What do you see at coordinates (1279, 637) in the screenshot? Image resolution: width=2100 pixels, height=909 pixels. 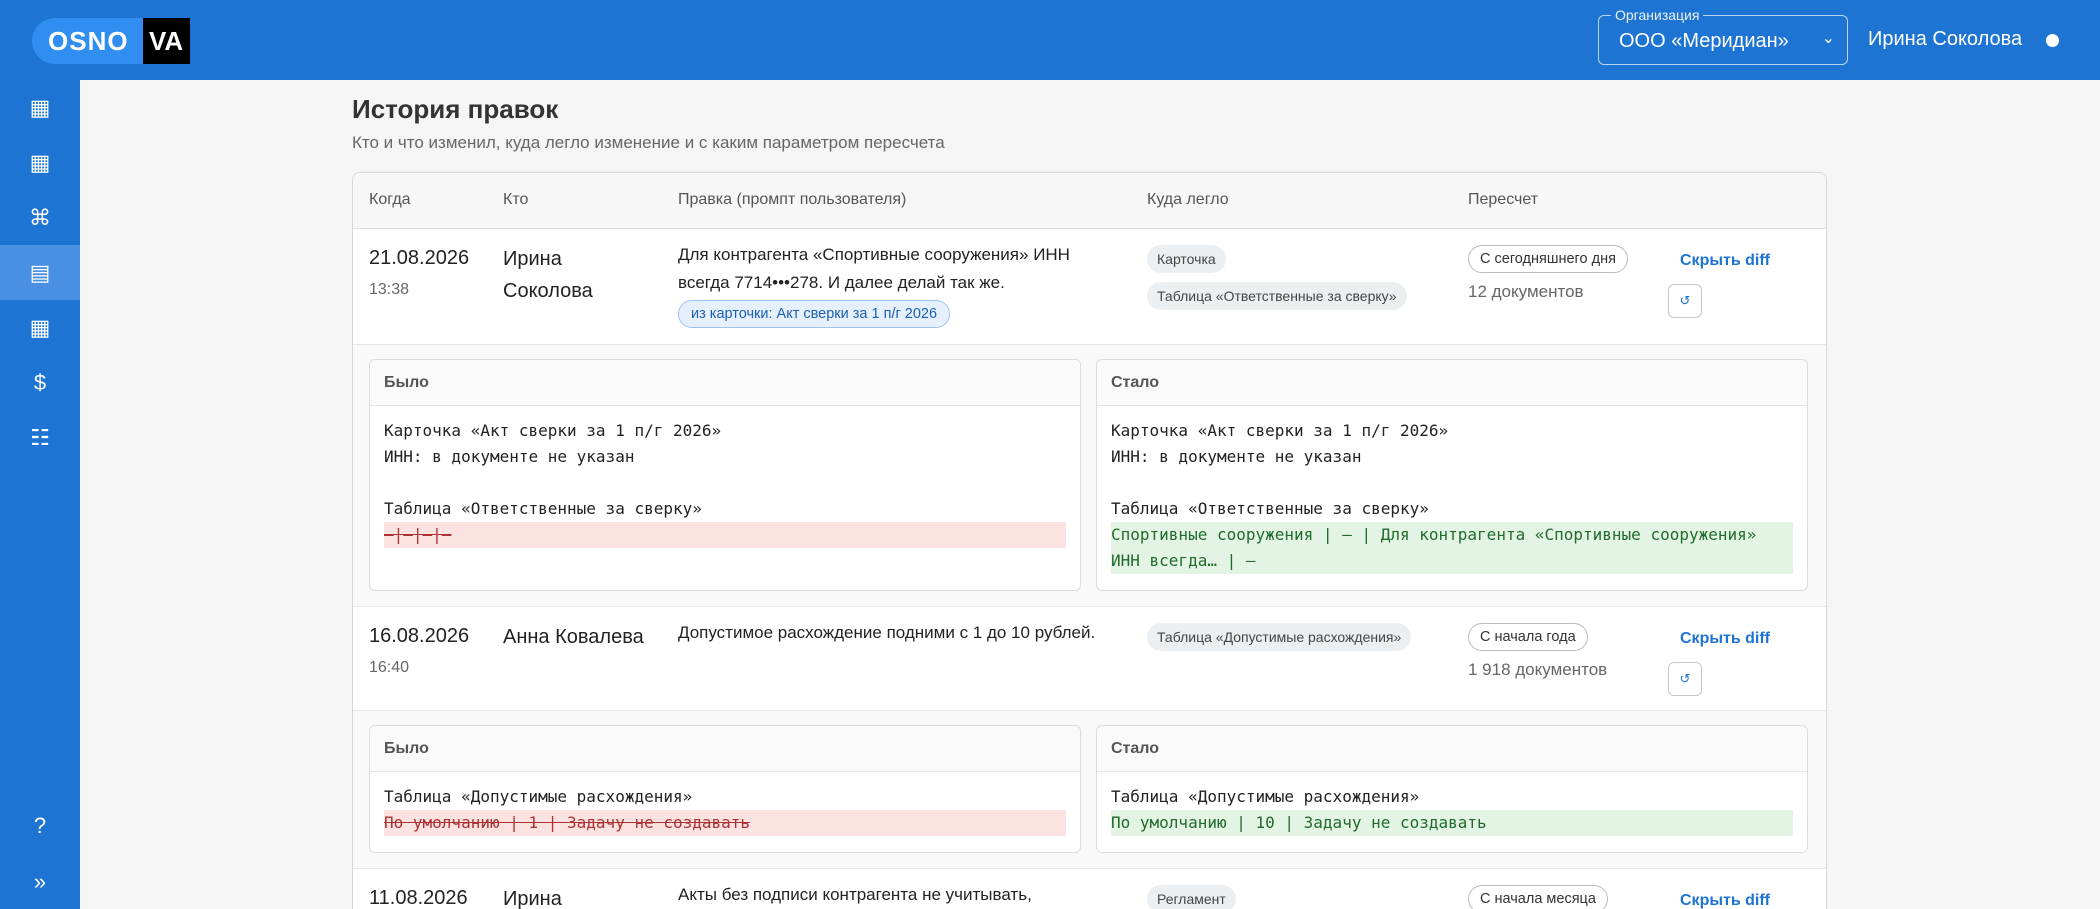 I see `target-chip: Таблица «Допустимые расхождения»` at bounding box center [1279, 637].